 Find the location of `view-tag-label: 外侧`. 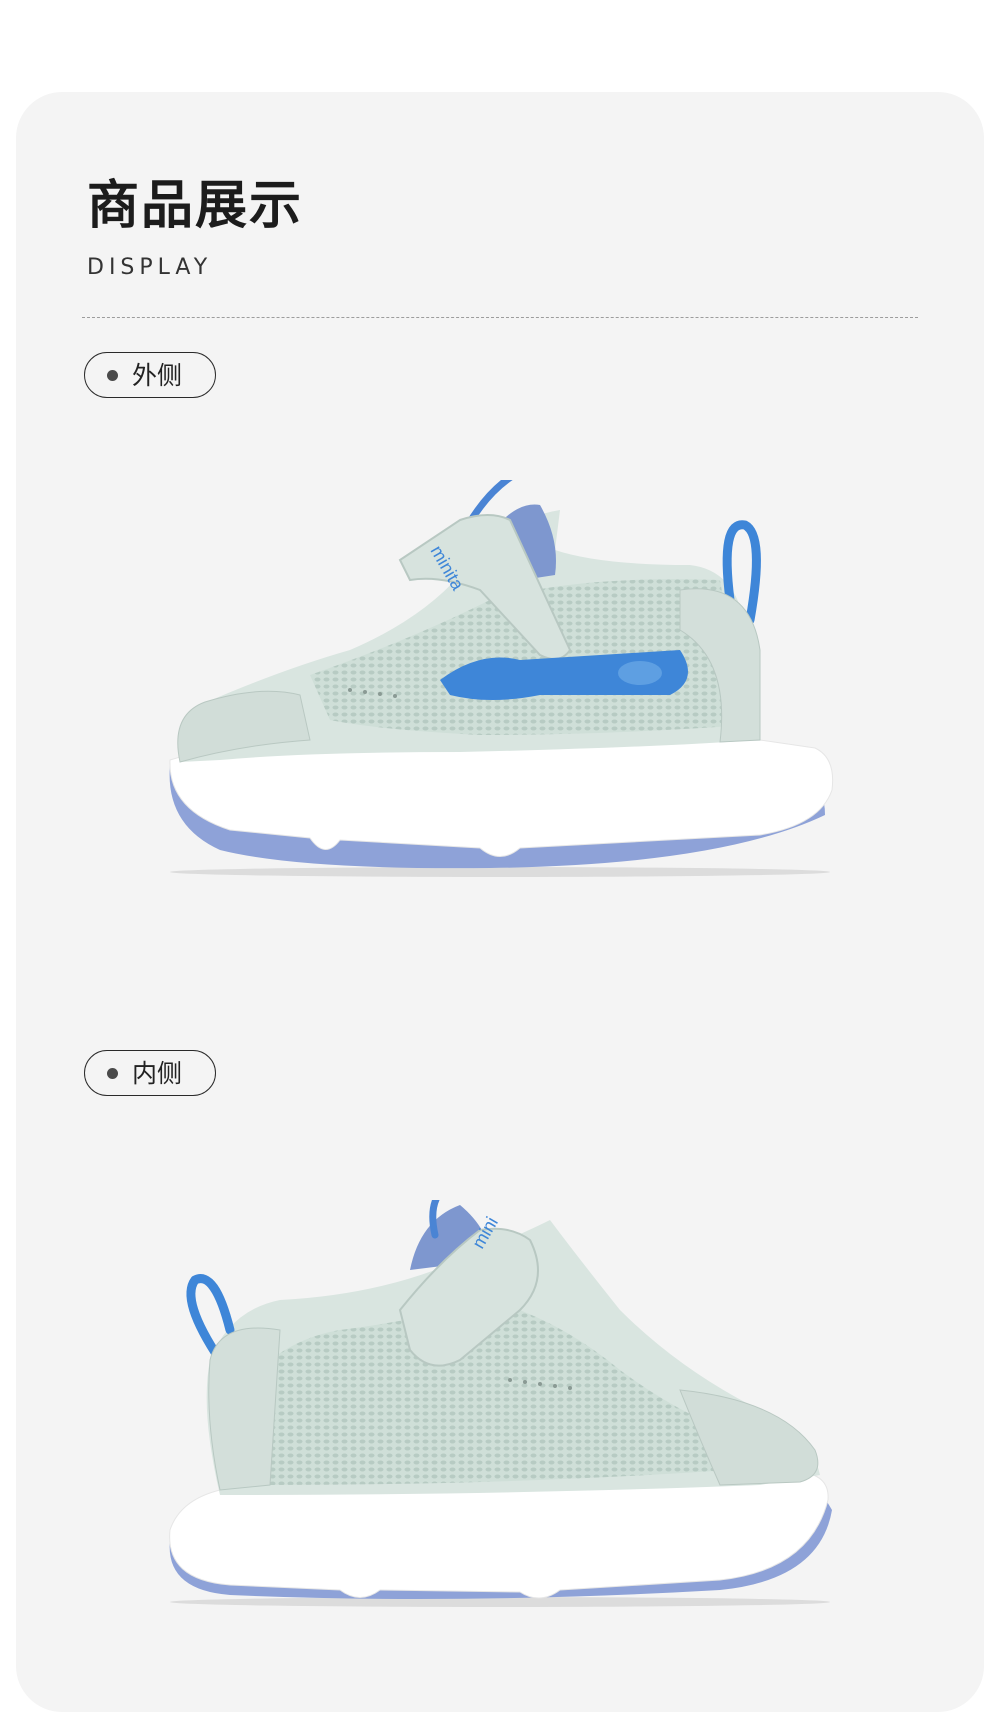

view-tag-label: 外侧 is located at coordinates (157, 375).